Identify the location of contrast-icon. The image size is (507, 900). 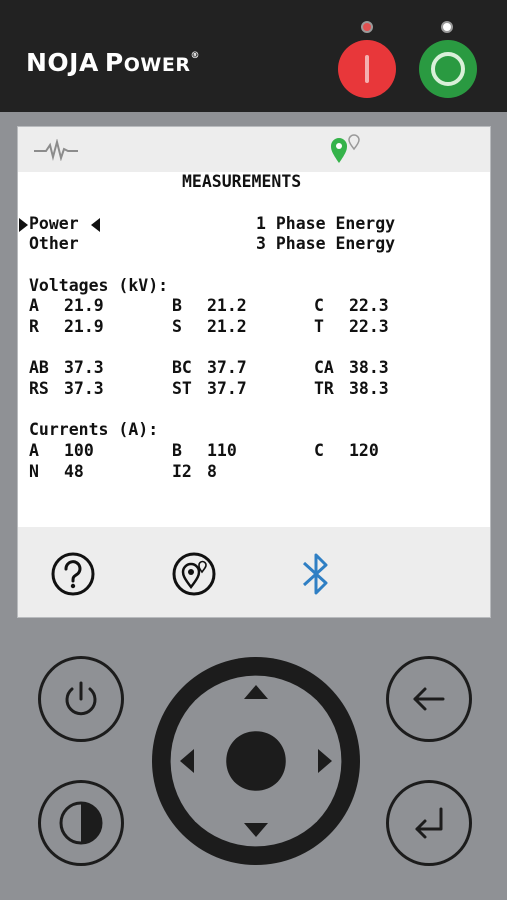
(81, 823).